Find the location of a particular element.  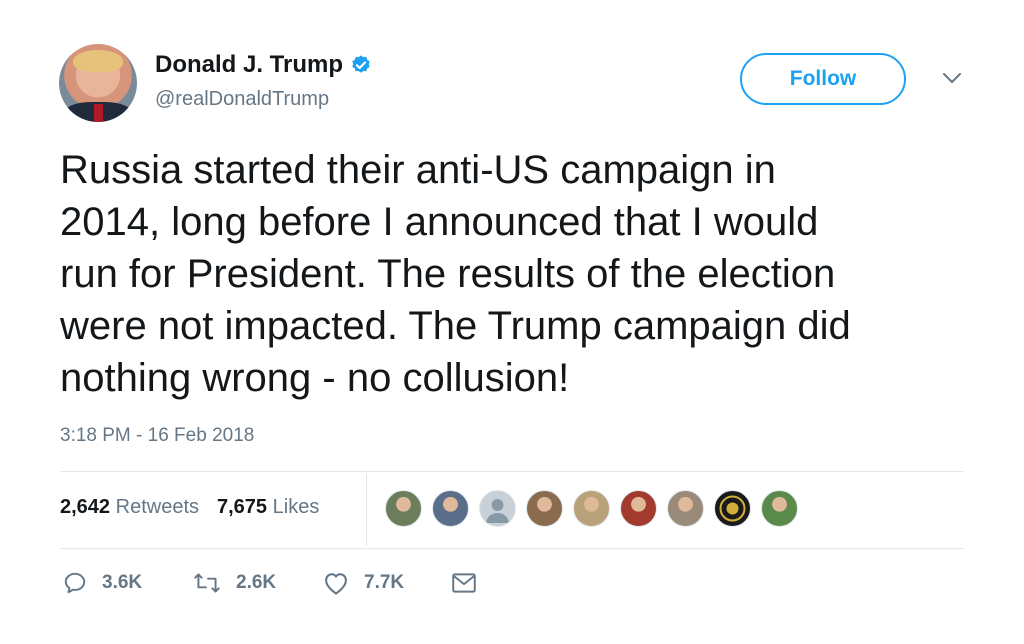

retweet-count: 2.6K is located at coordinates (256, 582).